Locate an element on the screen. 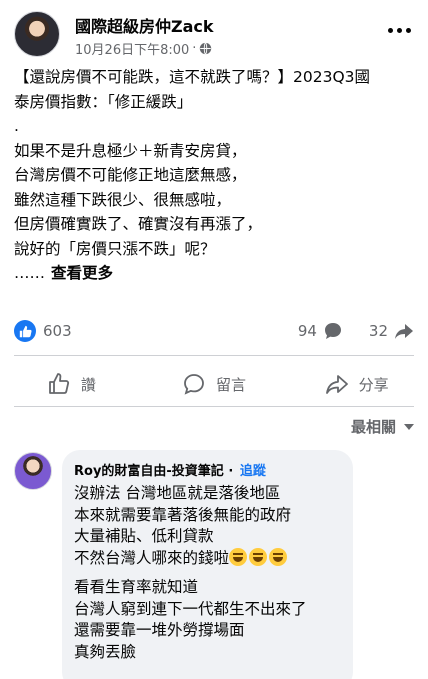 This screenshot has width=428, height=679. author-avatar is located at coordinates (37, 34).